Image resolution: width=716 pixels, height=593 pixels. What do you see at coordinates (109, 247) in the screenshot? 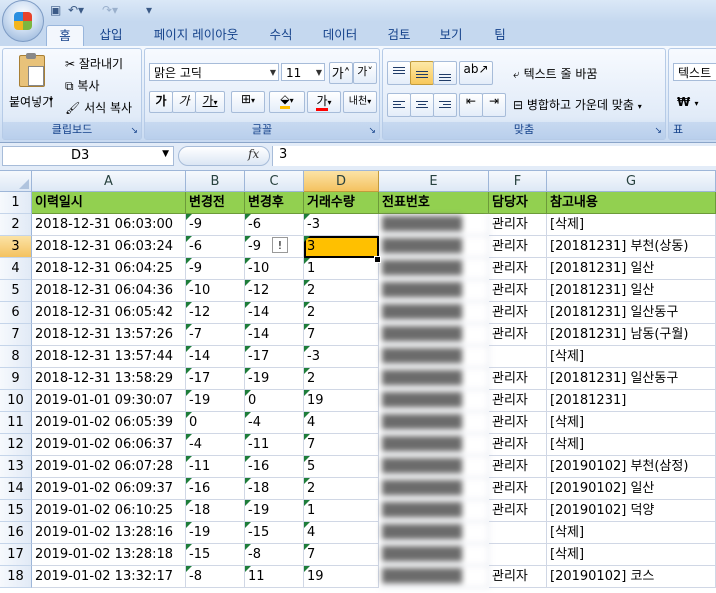
I see `table-cell: 2018-12-31 06:03:24` at bounding box center [109, 247].